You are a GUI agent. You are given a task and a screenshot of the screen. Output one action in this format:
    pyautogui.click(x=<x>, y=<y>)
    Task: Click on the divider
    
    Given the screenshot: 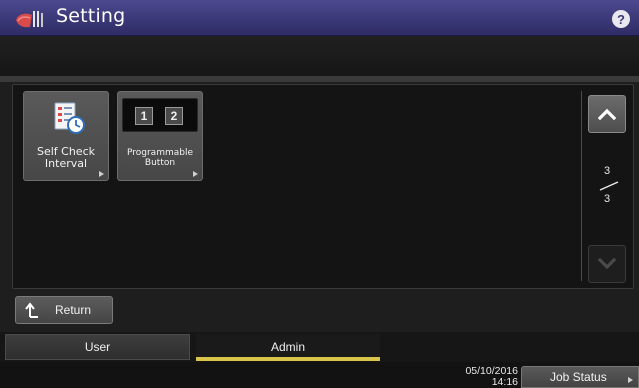 What is the action you would take?
    pyautogui.click(x=319, y=79)
    